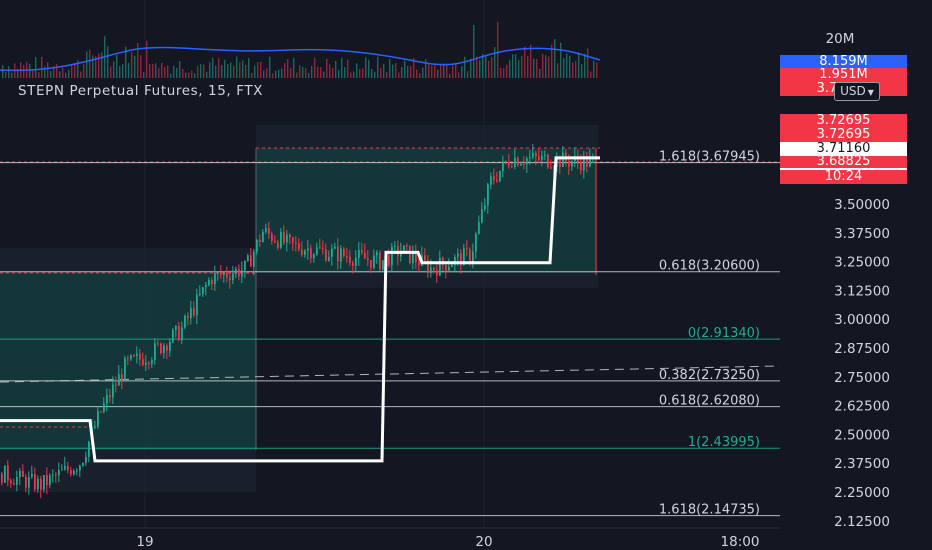  I want to click on time-axis: 19 20 18:00, so click(390, 538).